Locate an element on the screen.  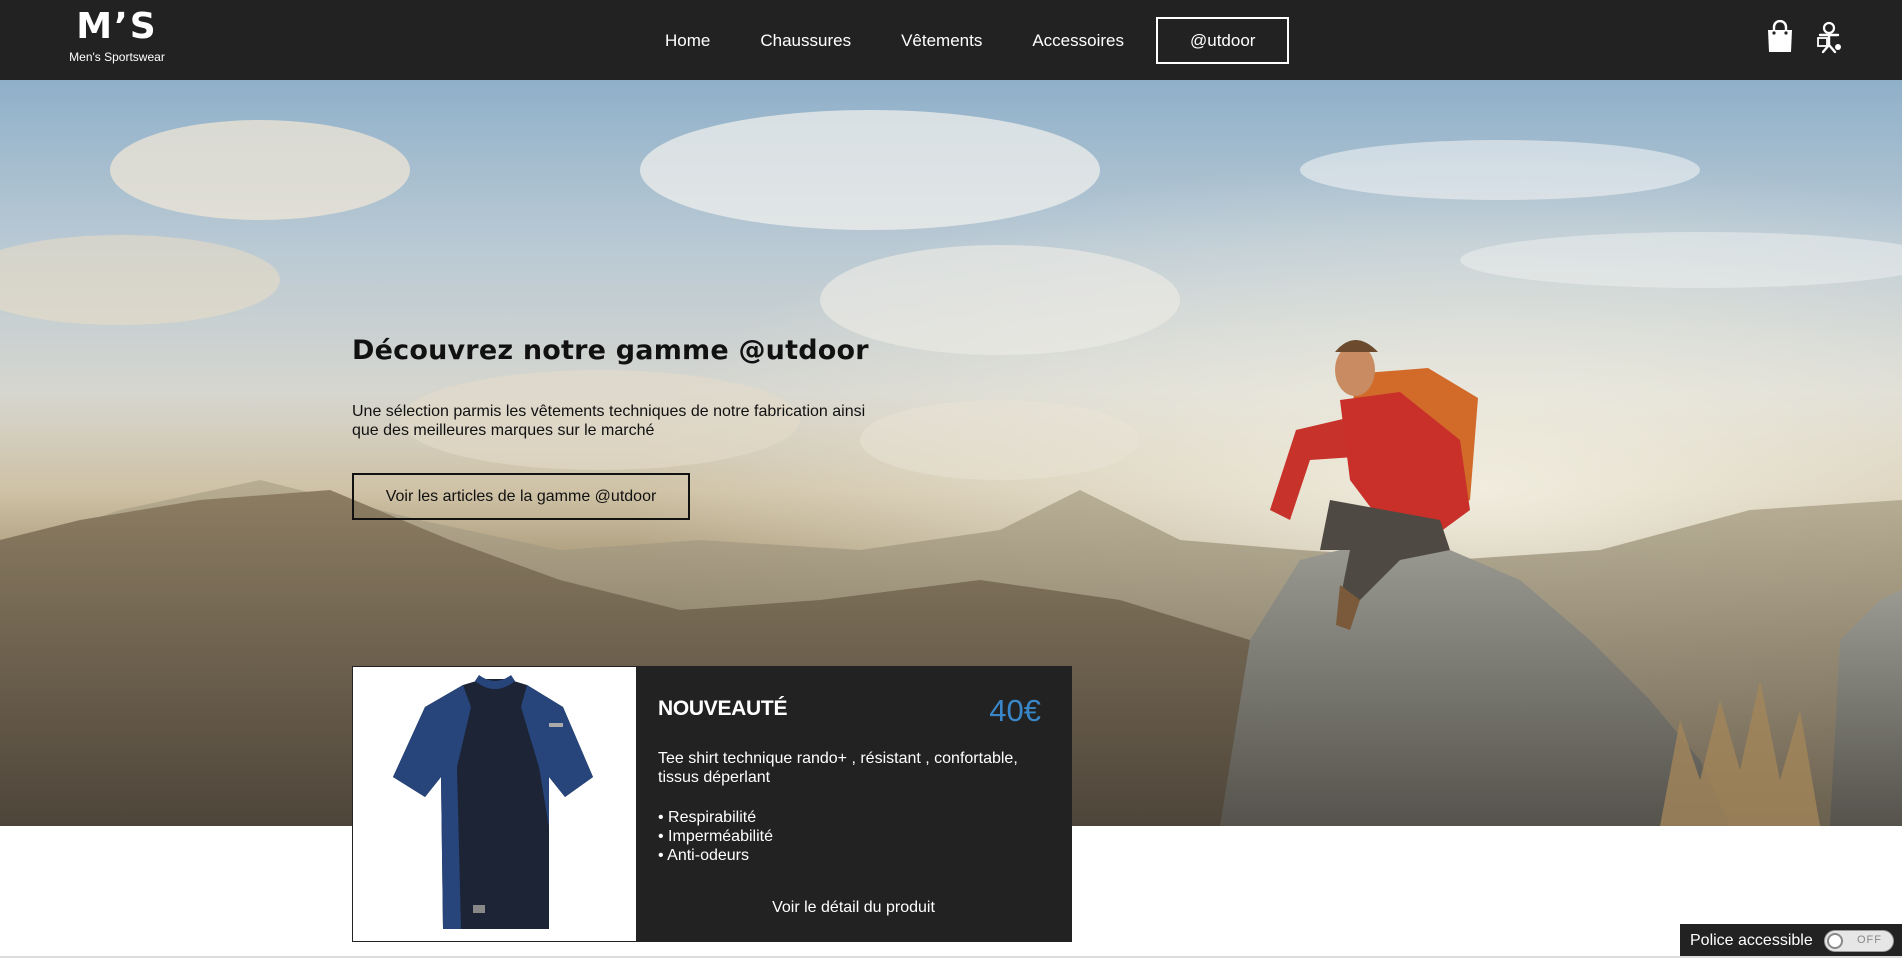
nav-item-vetements: Vêtements is located at coordinates (941, 40).